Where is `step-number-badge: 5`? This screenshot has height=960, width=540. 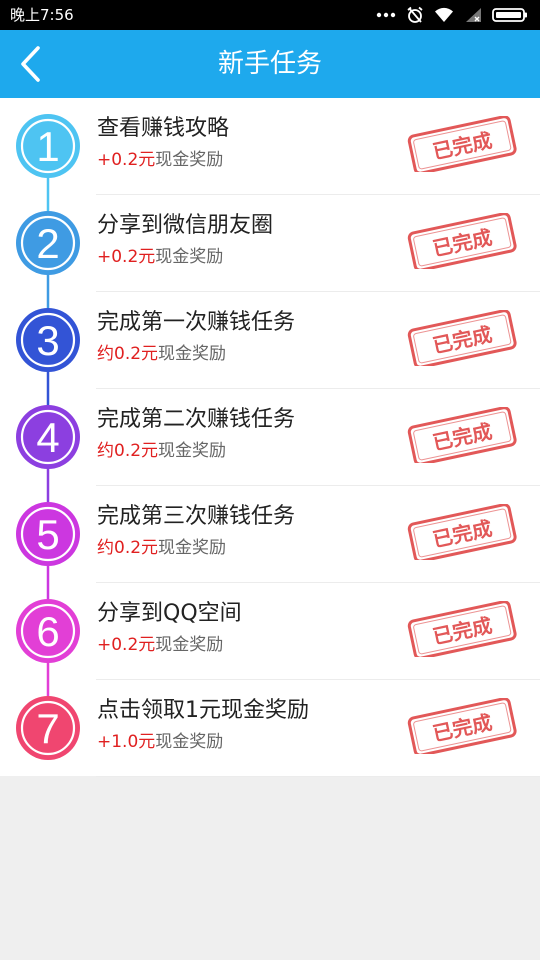
step-number-badge: 5 is located at coordinates (48, 534).